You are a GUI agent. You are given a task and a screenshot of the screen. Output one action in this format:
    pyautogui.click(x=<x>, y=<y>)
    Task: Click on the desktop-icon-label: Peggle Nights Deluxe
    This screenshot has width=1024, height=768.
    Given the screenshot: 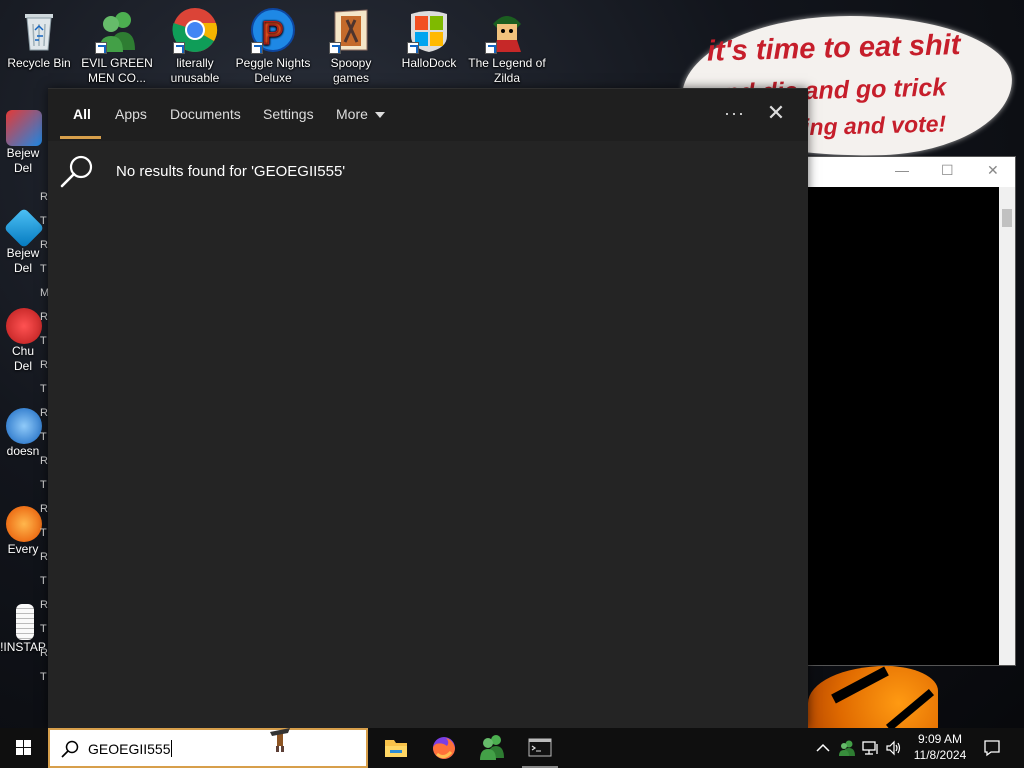 What is the action you would take?
    pyautogui.click(x=273, y=70)
    